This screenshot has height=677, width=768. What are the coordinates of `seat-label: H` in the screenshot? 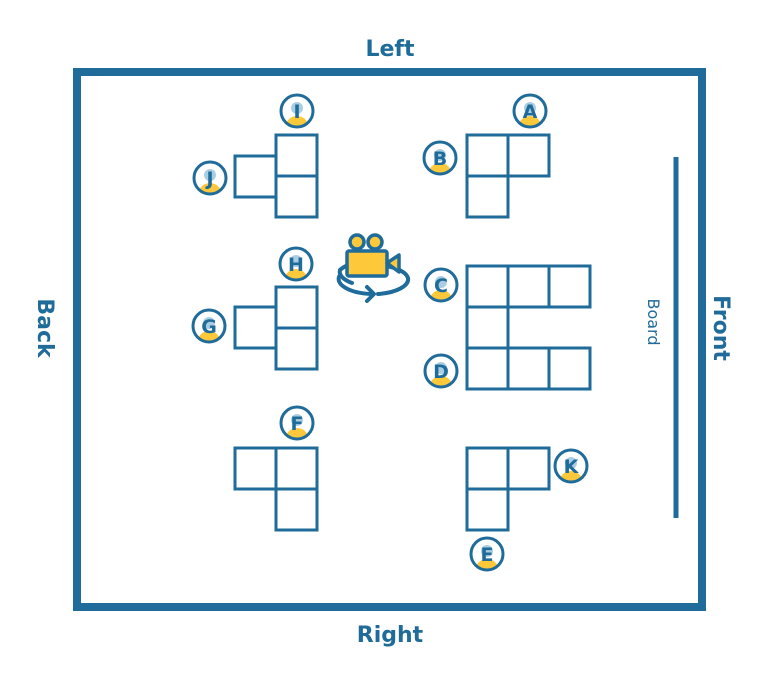 It's located at (296, 265).